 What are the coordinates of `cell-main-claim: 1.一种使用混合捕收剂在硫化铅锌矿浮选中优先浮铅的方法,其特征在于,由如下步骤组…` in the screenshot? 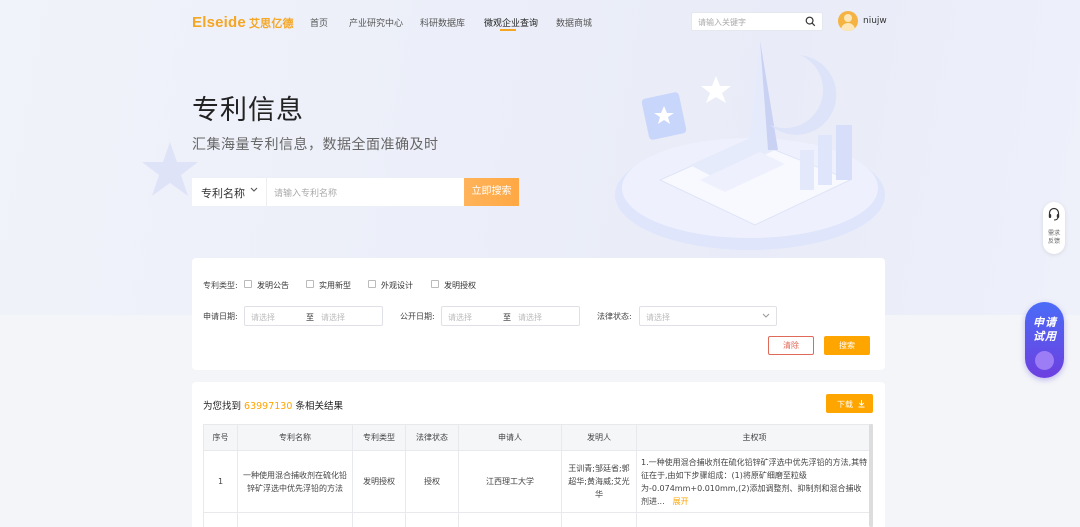 It's located at (754, 481).